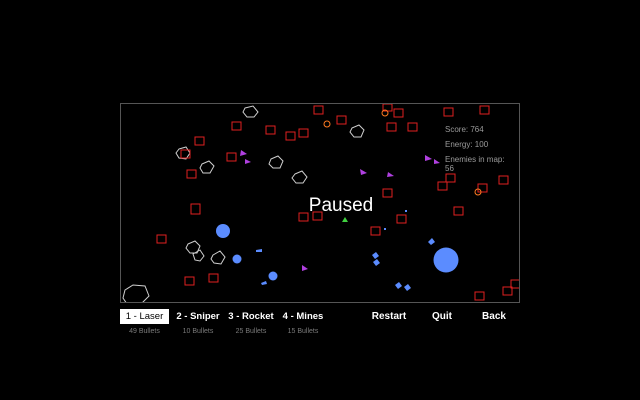 The width and height of the screenshot is (640, 400). Describe the element at coordinates (389, 316) in the screenshot. I see `restart-button: Restart` at that location.